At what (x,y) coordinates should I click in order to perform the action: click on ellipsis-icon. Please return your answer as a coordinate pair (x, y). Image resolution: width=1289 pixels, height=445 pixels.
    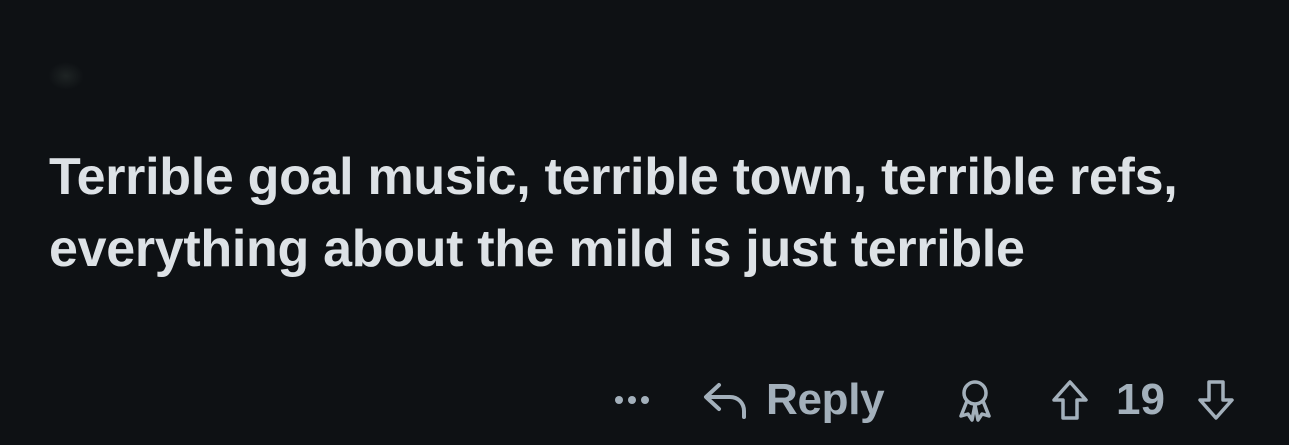
    Looking at the image, I should click on (632, 400).